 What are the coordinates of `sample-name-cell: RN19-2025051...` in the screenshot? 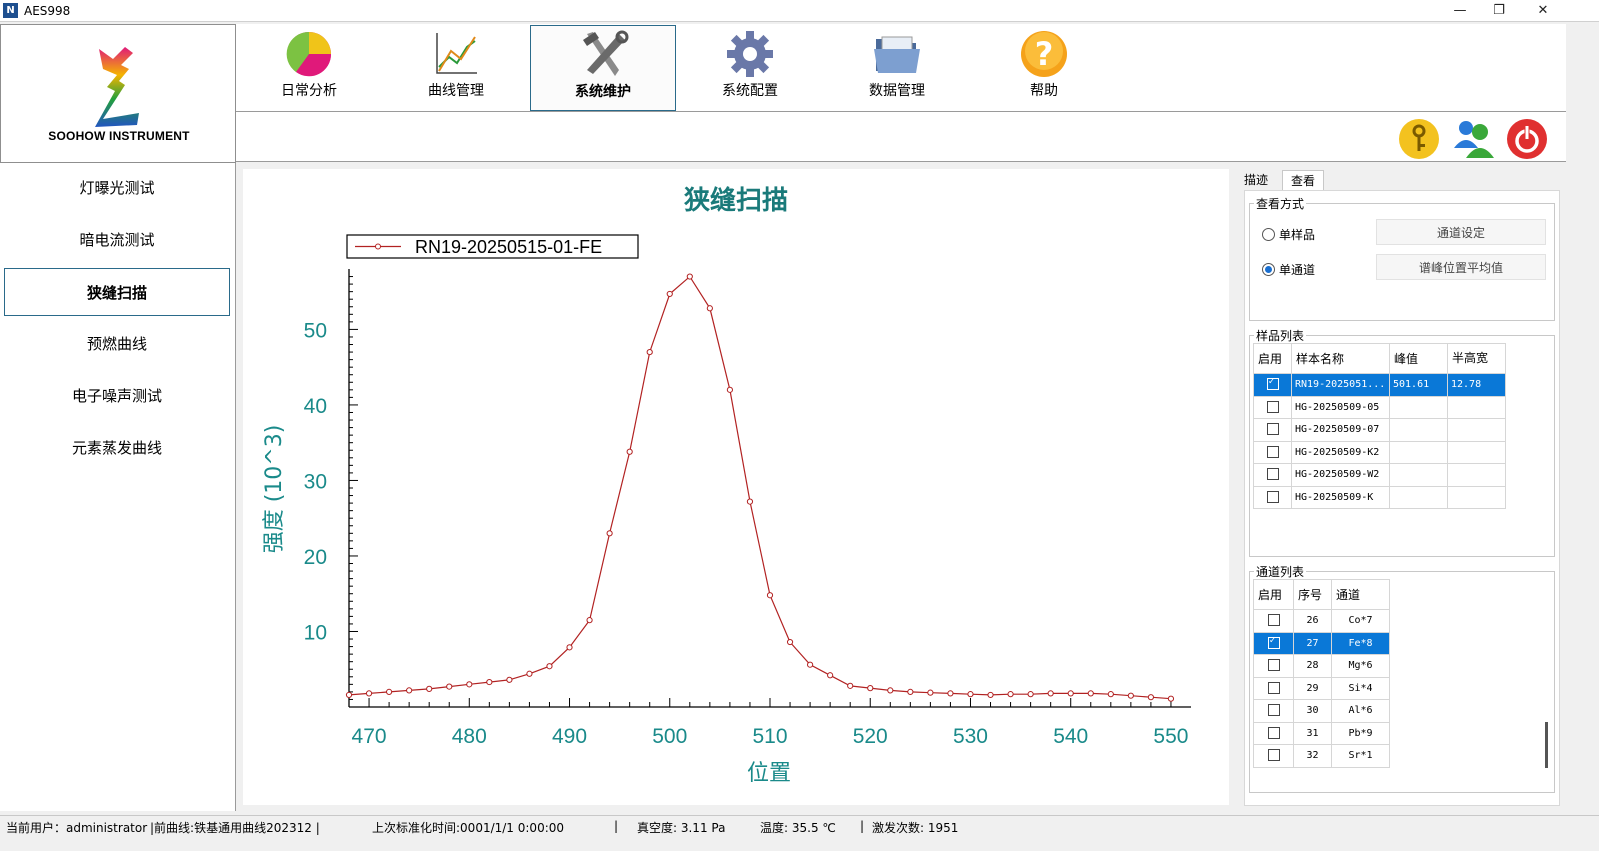 It's located at (1340, 385).